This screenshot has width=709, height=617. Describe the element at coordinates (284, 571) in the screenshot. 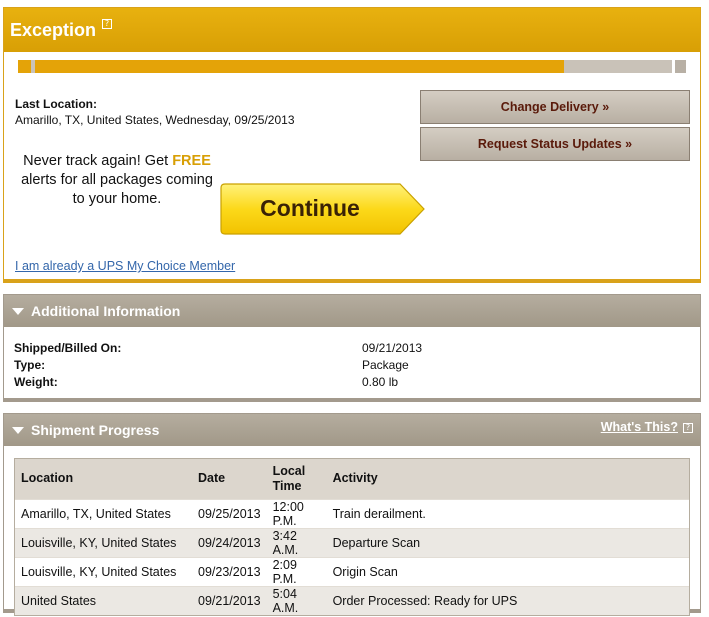

I see `cell-local-time: 2:09 P.M.` at that location.